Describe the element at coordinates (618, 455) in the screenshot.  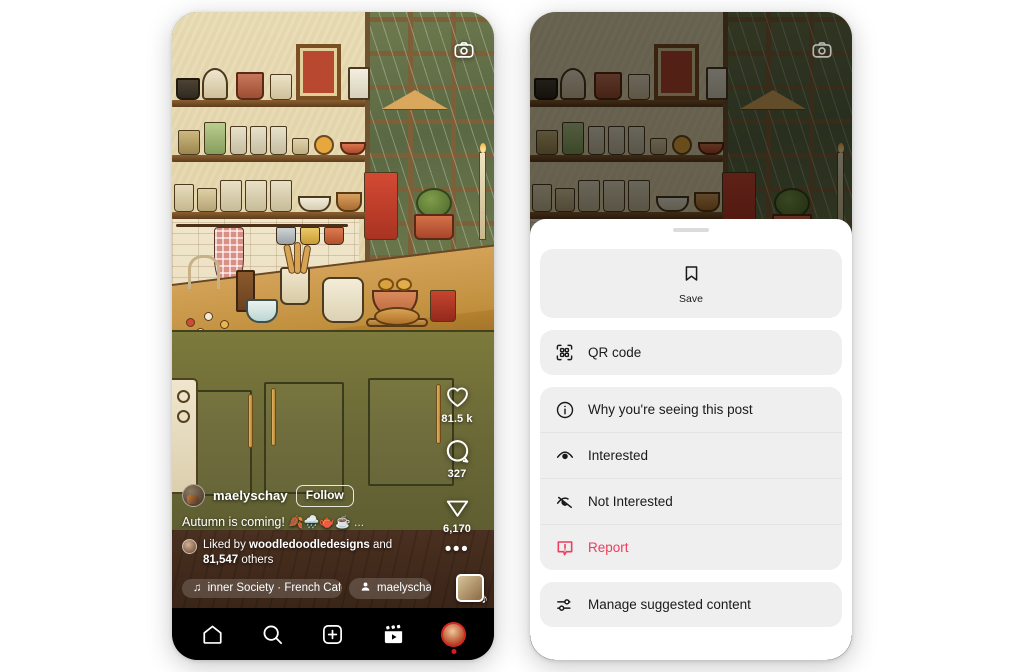
I see `menu-interested-label: Interested` at that location.